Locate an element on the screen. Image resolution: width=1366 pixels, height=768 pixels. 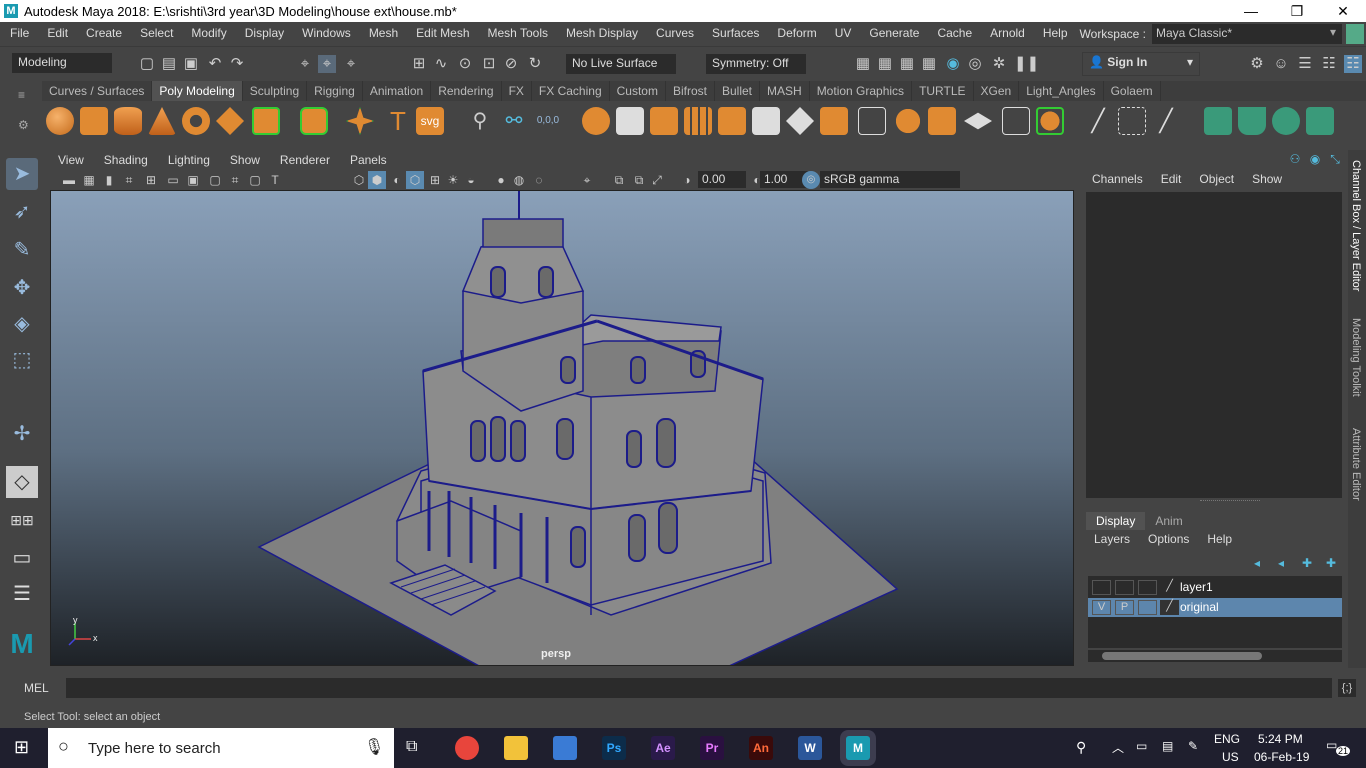
maya-icon: M is located at coordinates (858, 748).